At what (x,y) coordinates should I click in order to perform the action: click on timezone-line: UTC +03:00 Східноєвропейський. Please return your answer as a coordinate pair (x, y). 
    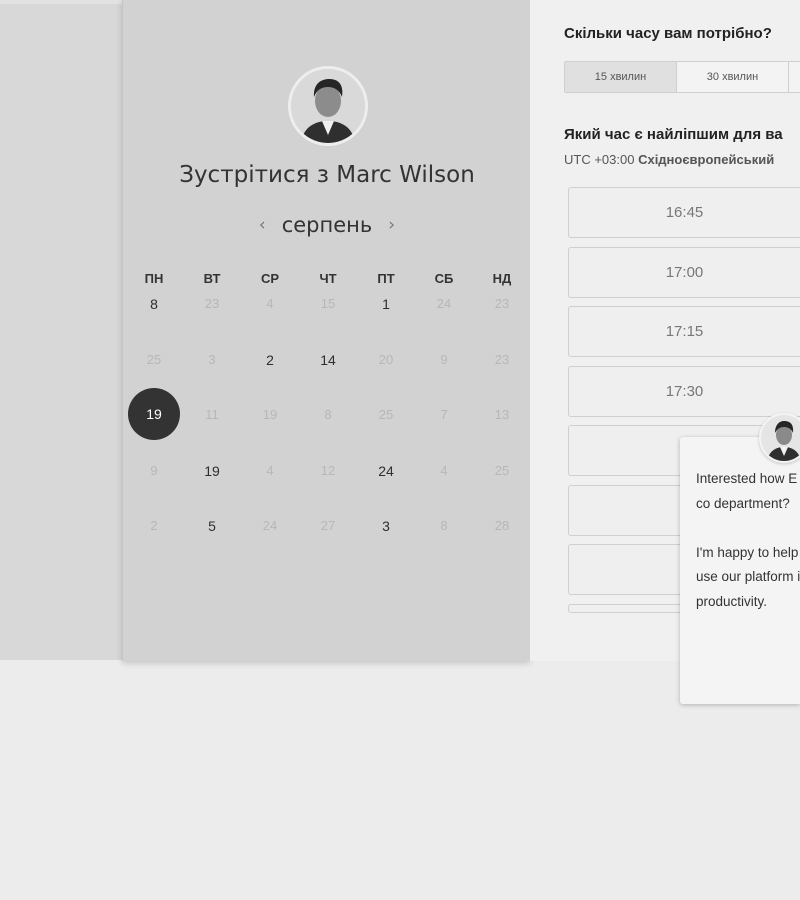
    Looking at the image, I should click on (669, 159).